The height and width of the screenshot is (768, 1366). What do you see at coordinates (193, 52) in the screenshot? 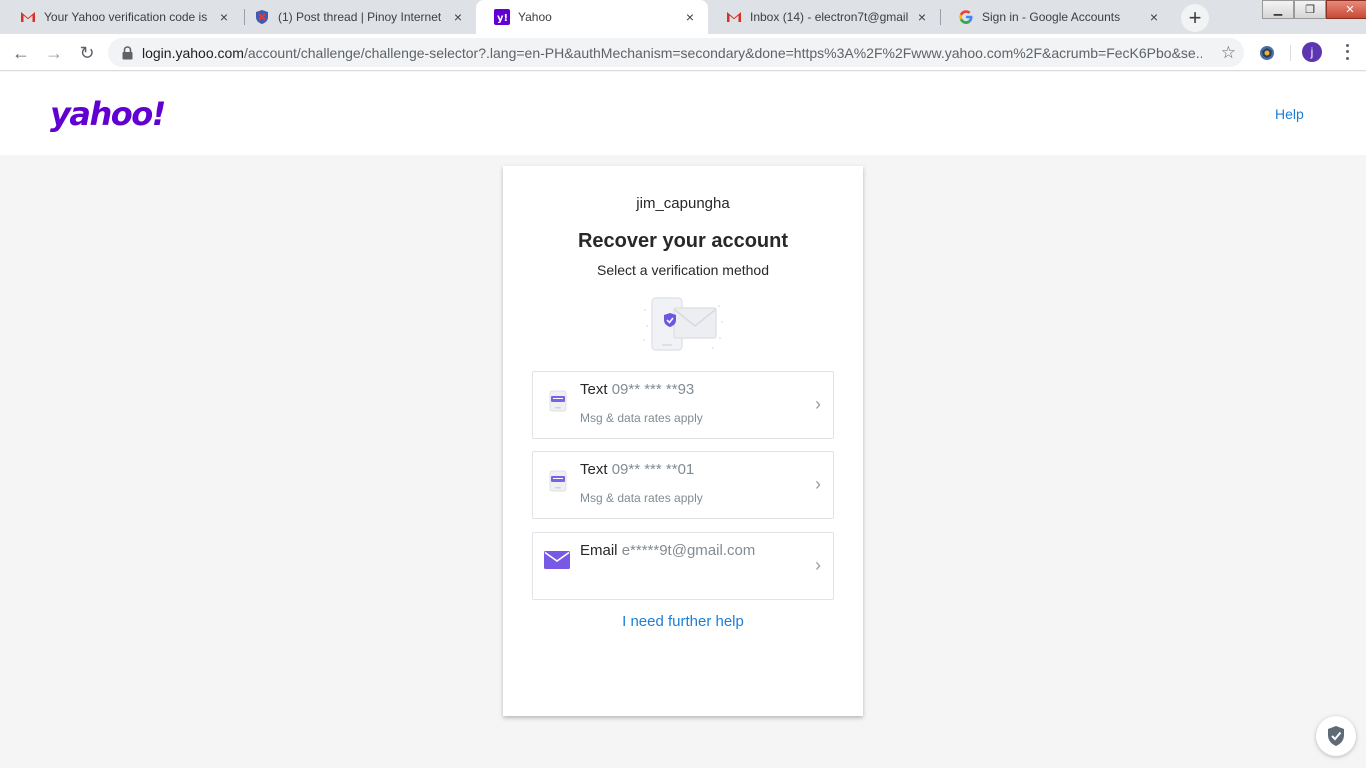
I see `url-domain: login.yahoo.com` at bounding box center [193, 52].